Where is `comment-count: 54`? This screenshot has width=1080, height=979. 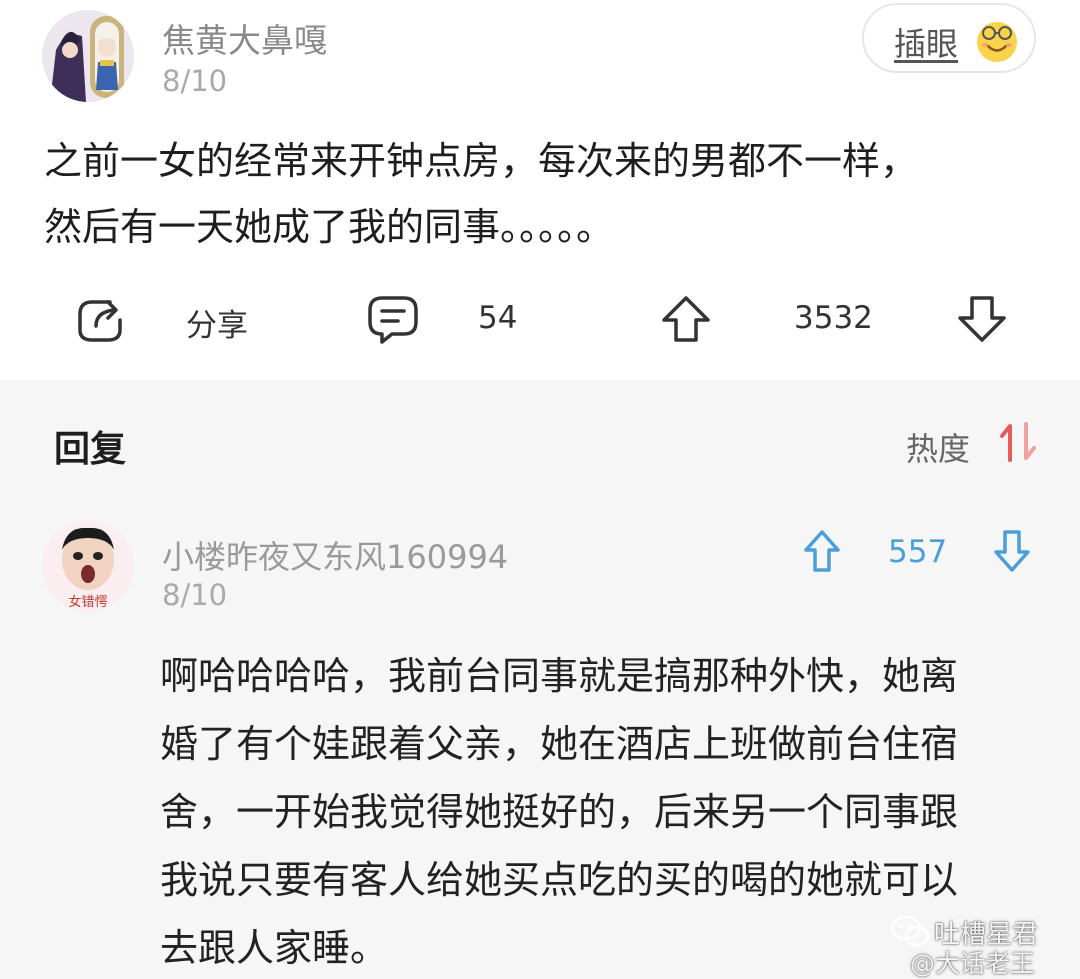
comment-count: 54 is located at coordinates (497, 318).